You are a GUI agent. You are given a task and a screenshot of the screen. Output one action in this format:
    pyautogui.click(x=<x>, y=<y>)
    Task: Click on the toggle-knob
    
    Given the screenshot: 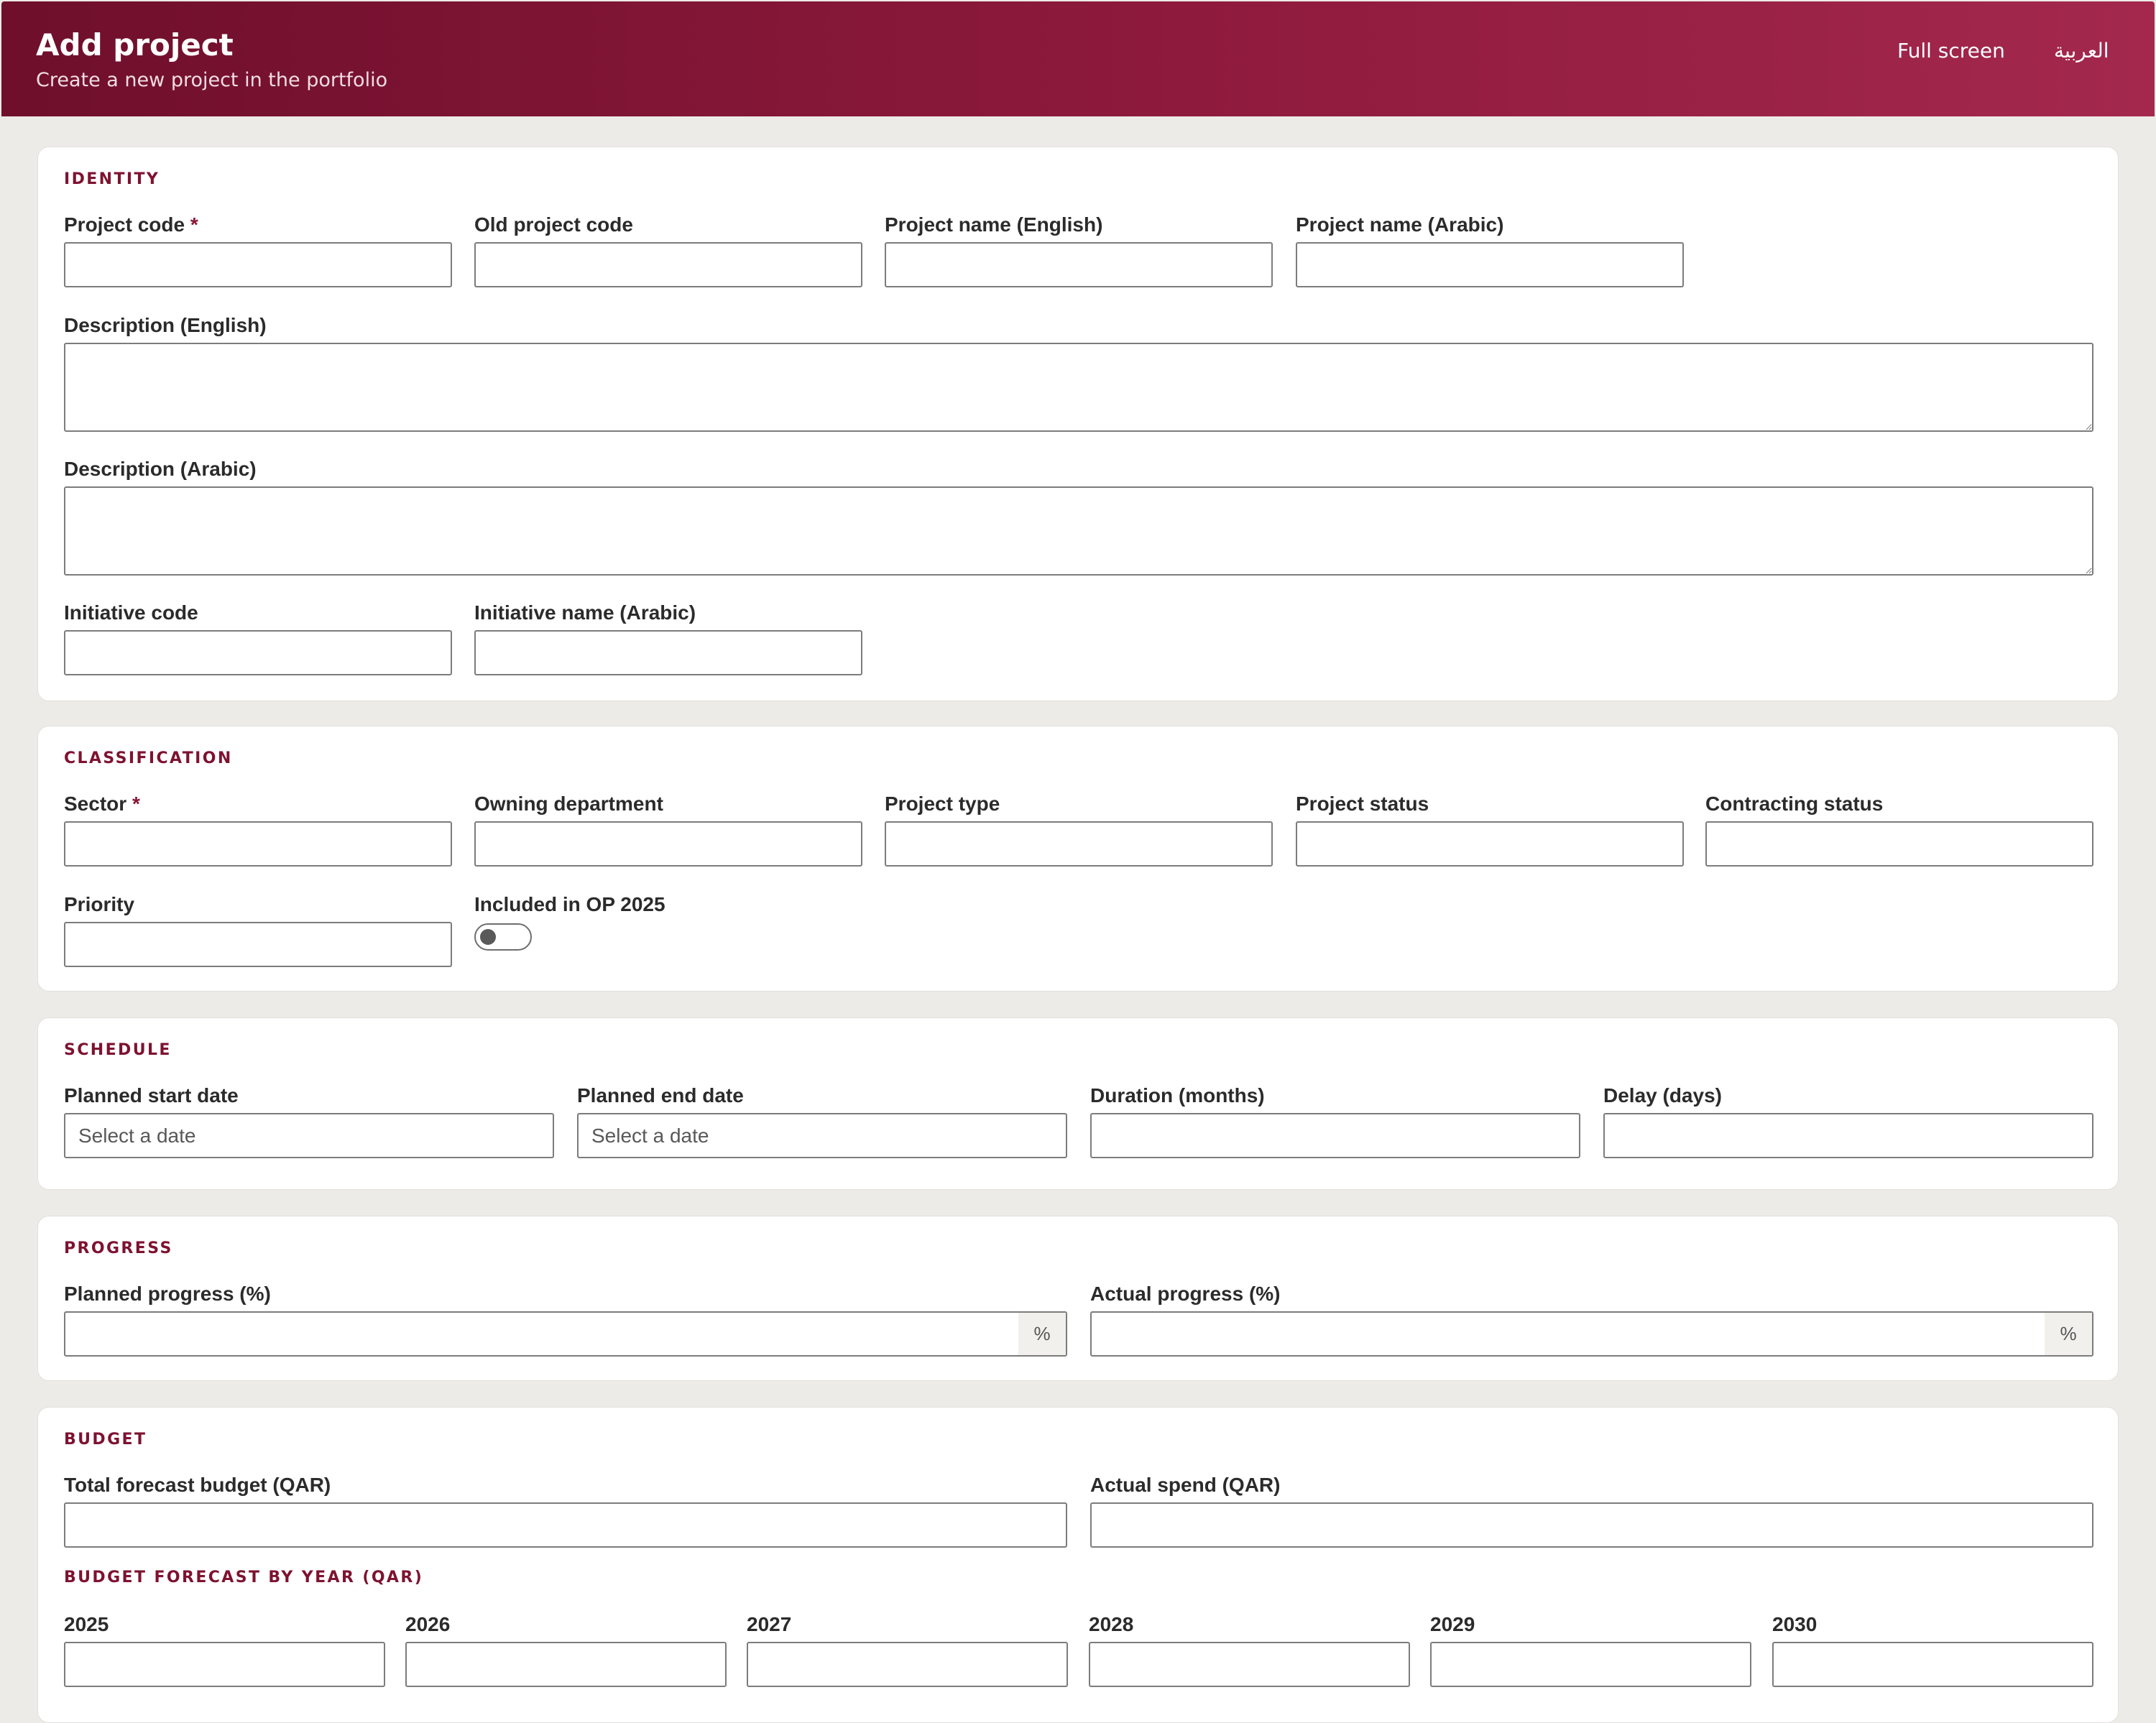 What is the action you would take?
    pyautogui.click(x=488, y=937)
    